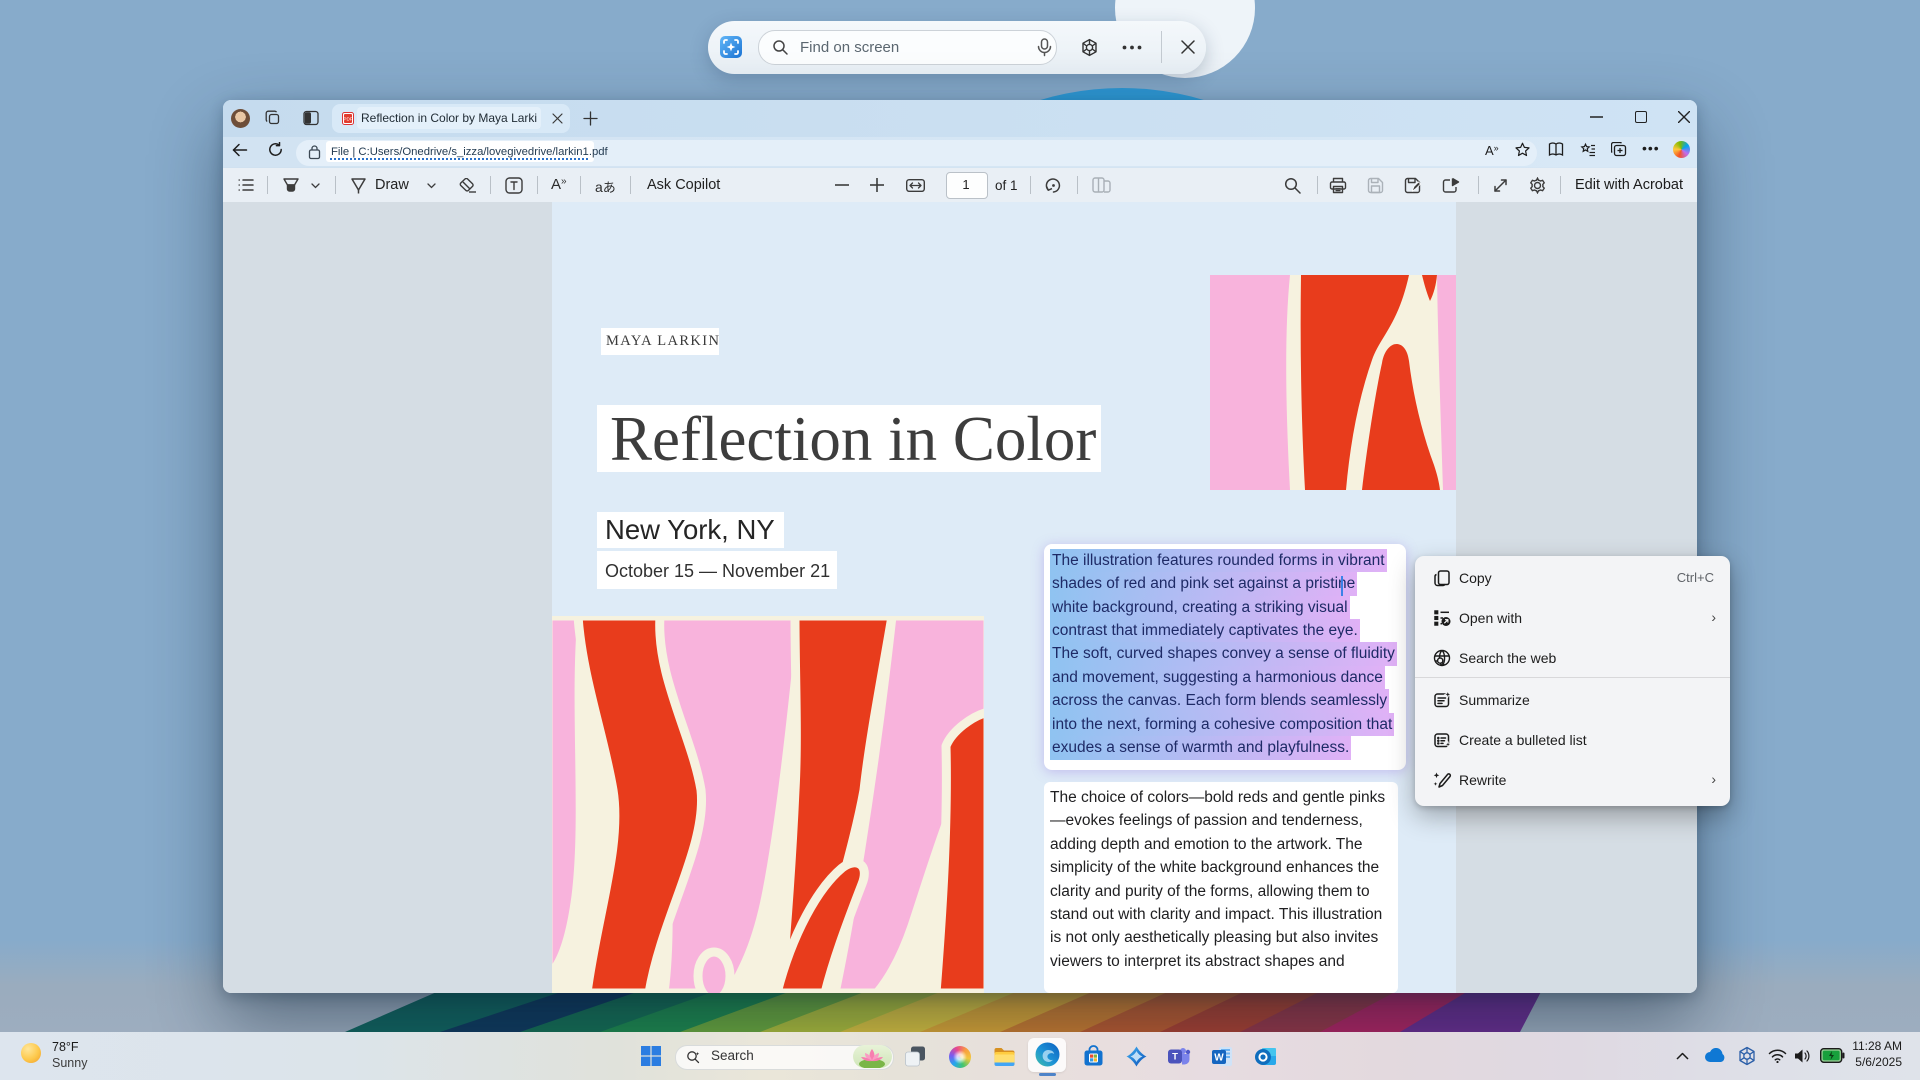 This screenshot has height=1080, width=1920. Describe the element at coordinates (1219, 1058) in the screenshot. I see `svg-text: W` at that location.